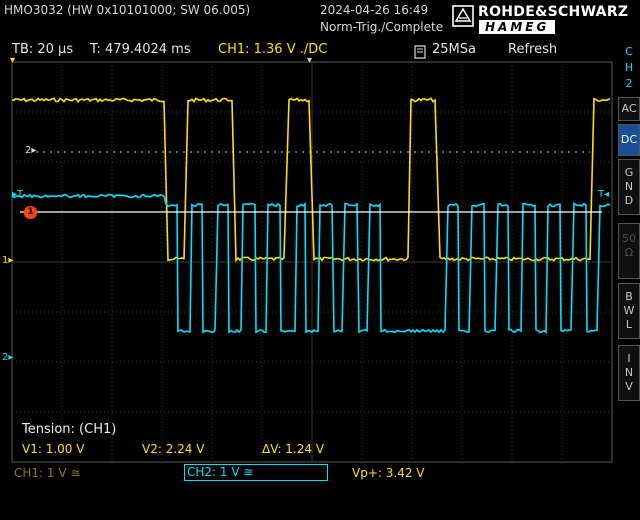 The height and width of the screenshot is (520, 640). Describe the element at coordinates (17, 194) in the screenshot. I see `trigger-level-marker-left: ▸T` at that location.